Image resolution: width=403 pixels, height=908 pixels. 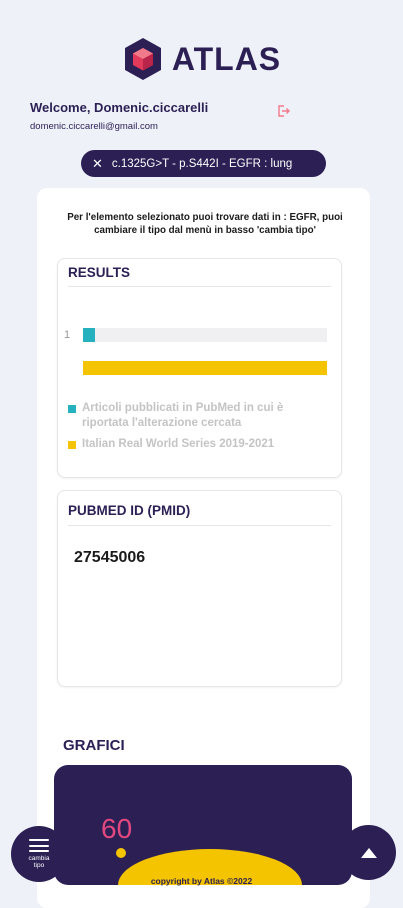 I want to click on pubmed-title: PUBMED ID (PMID), so click(x=129, y=510).